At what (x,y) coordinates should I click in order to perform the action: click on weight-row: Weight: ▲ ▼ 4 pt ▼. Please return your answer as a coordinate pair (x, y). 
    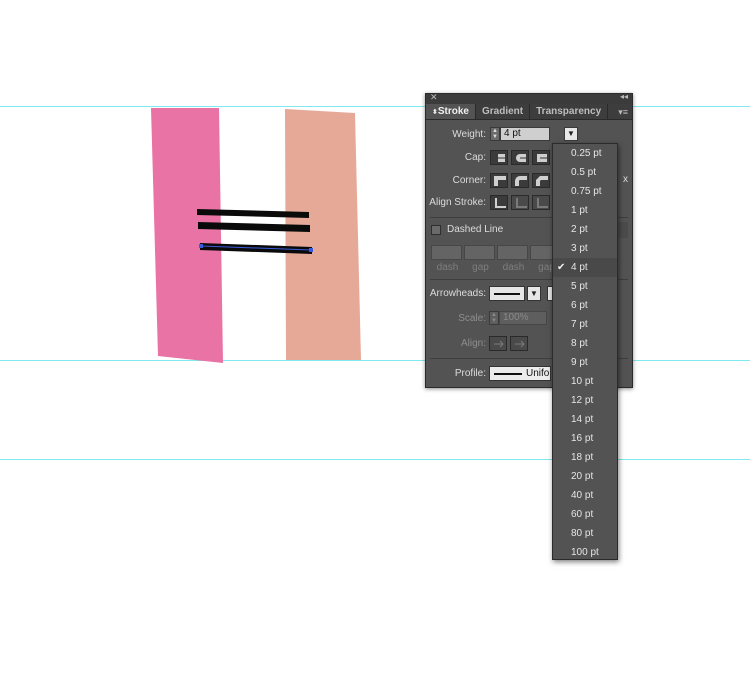
    Looking at the image, I should click on (502, 134).